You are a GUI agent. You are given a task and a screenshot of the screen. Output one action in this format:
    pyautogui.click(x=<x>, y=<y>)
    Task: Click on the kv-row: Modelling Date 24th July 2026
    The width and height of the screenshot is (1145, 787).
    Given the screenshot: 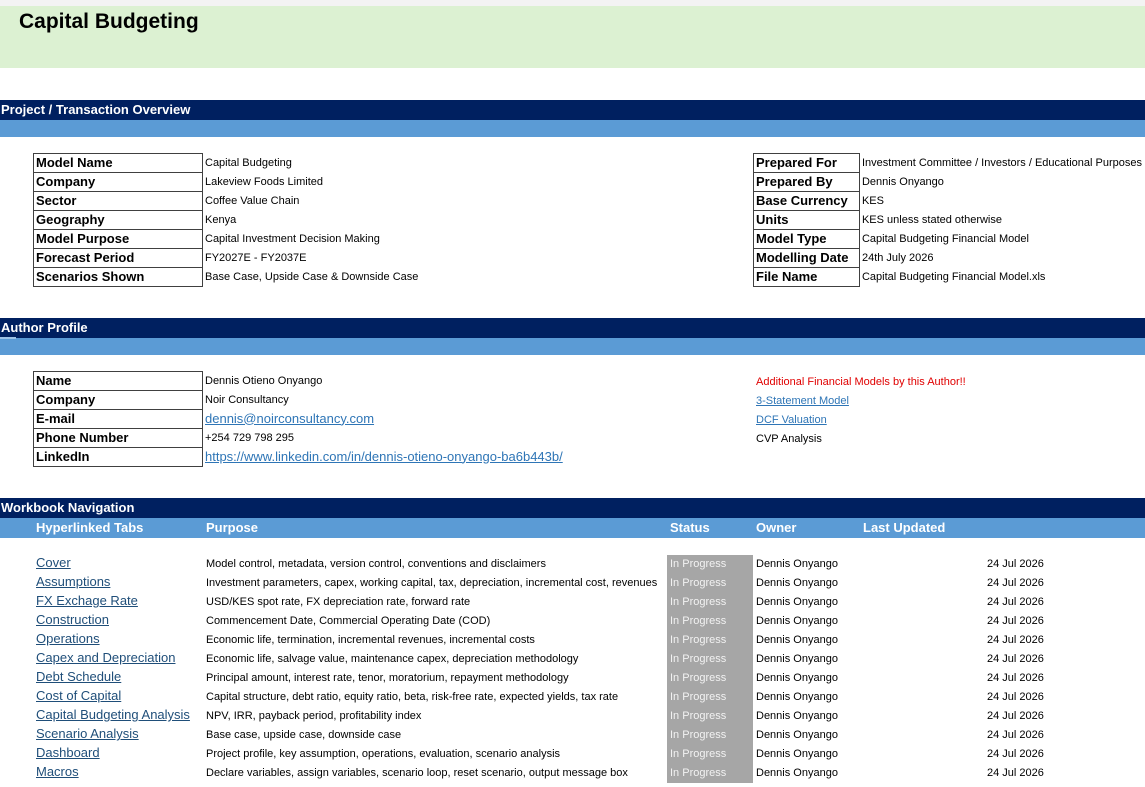 What is the action you would take?
    pyautogui.click(x=949, y=258)
    